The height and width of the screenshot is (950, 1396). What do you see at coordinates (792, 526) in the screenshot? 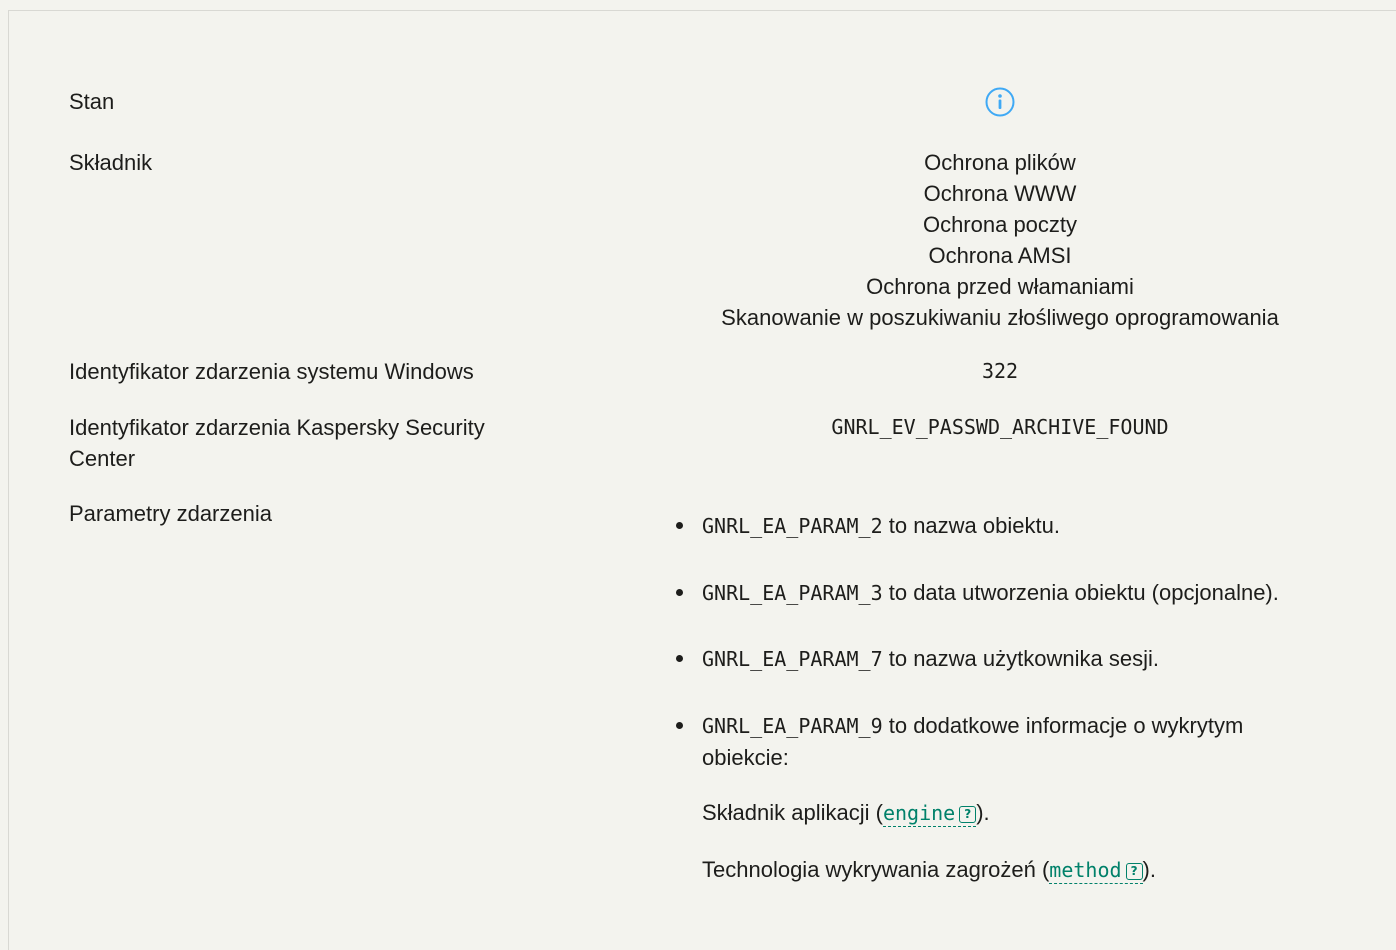
I see `param-code: GNRL_EA_PARAM_2` at bounding box center [792, 526].